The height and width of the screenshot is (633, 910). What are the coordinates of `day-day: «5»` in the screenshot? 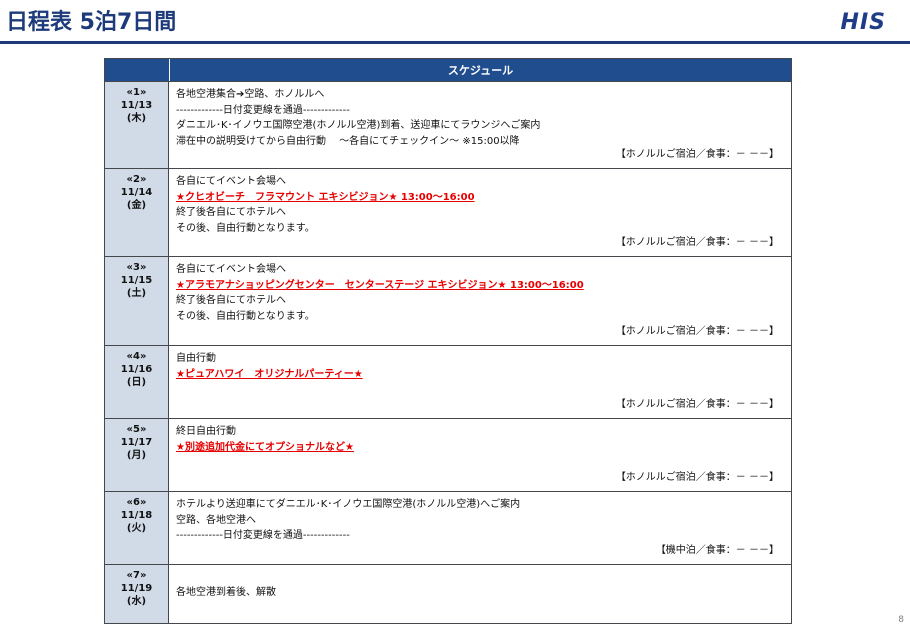 It's located at (136, 429).